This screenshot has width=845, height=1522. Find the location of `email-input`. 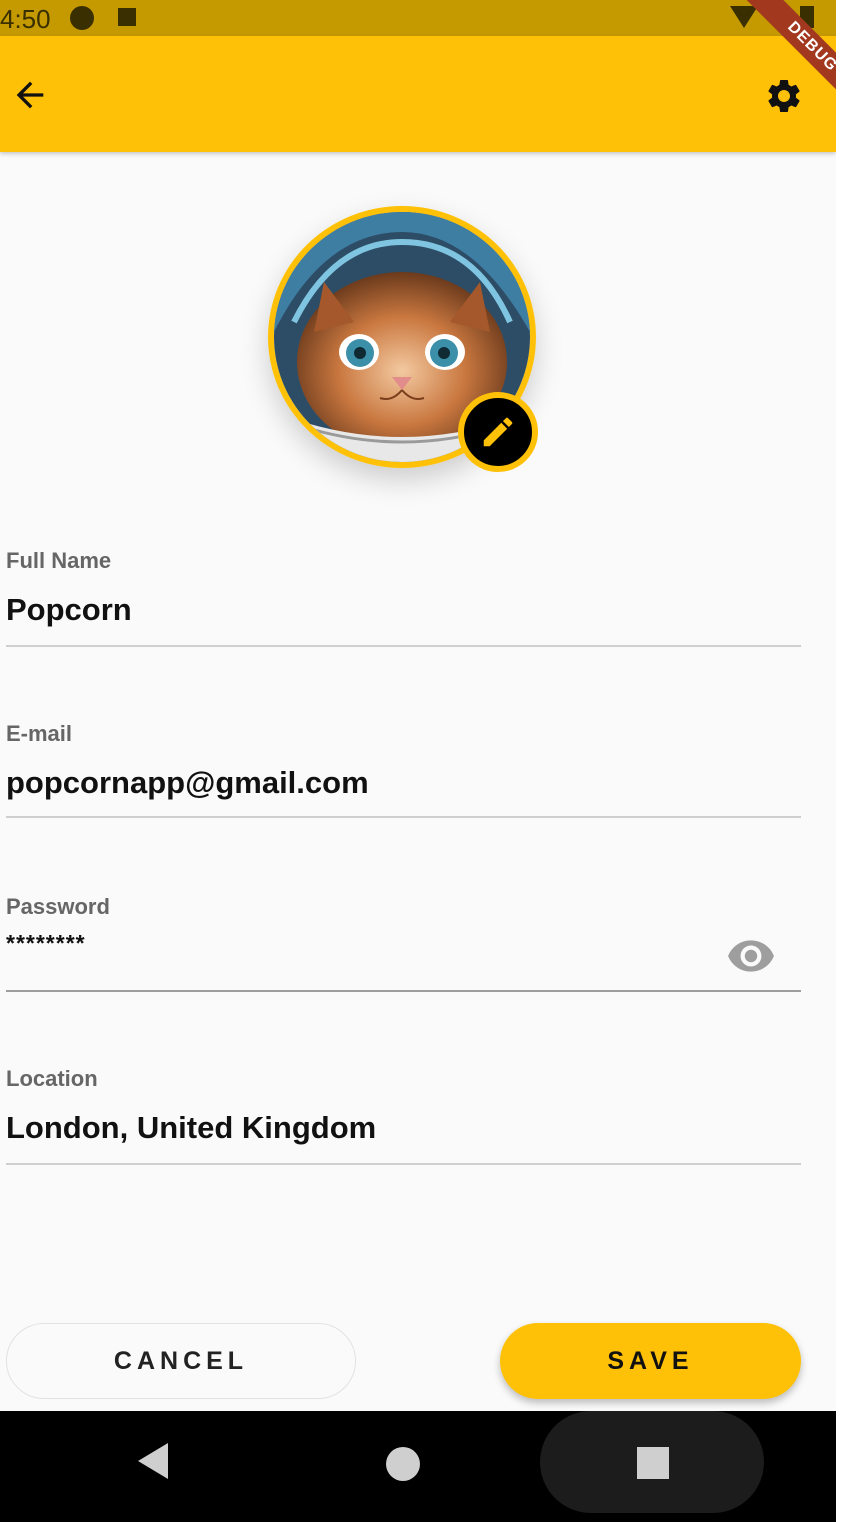

email-input is located at coordinates (356, 783).